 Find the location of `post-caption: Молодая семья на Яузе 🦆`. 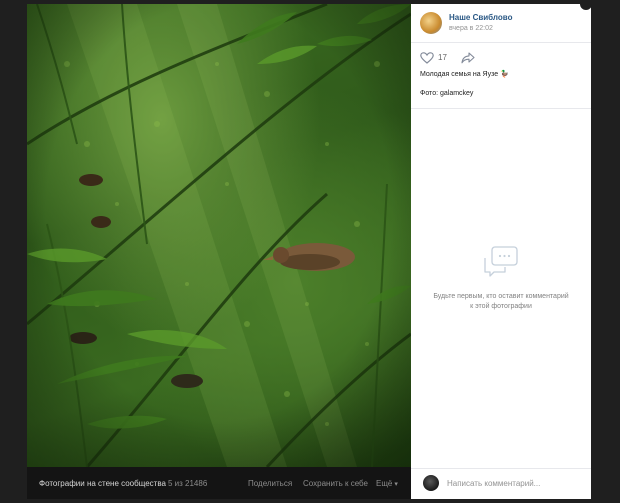

post-caption: Молодая семья на Яузе 🦆 is located at coordinates (464, 74).